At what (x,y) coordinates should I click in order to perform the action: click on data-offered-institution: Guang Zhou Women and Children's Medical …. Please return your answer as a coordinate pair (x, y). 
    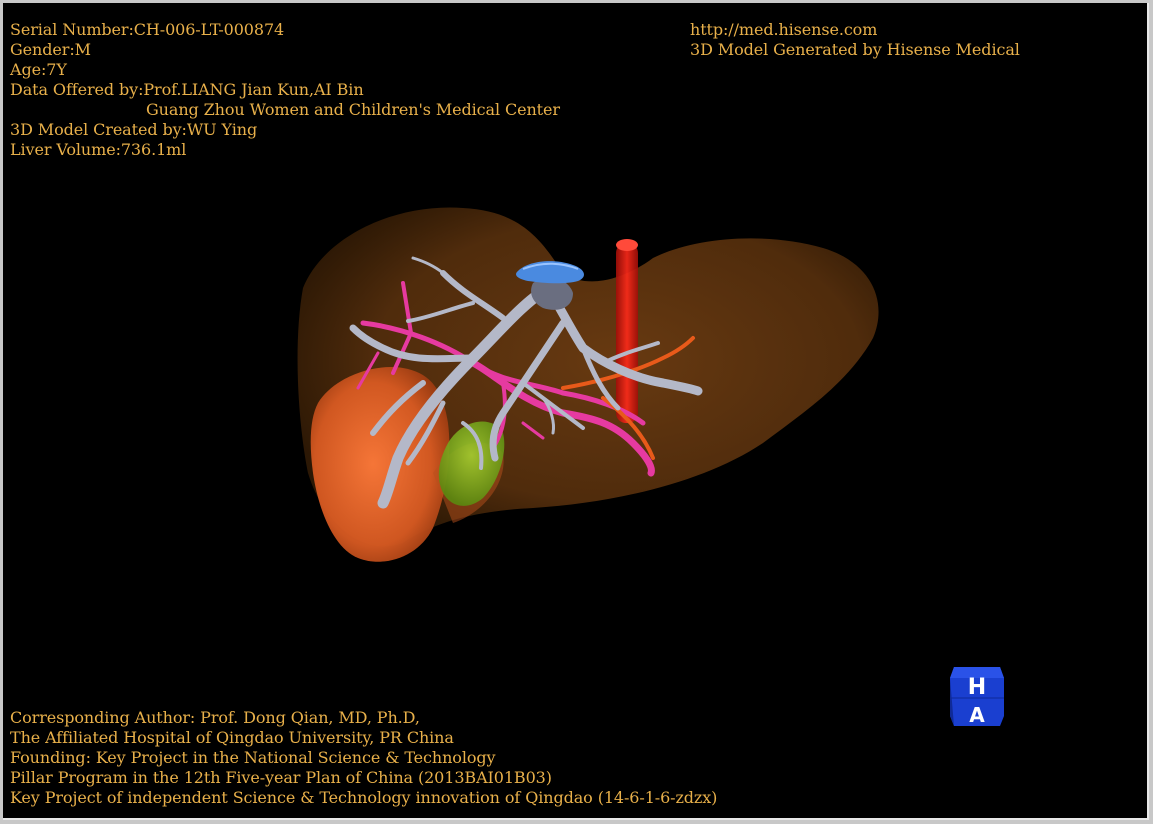
    Looking at the image, I should click on (353, 109).